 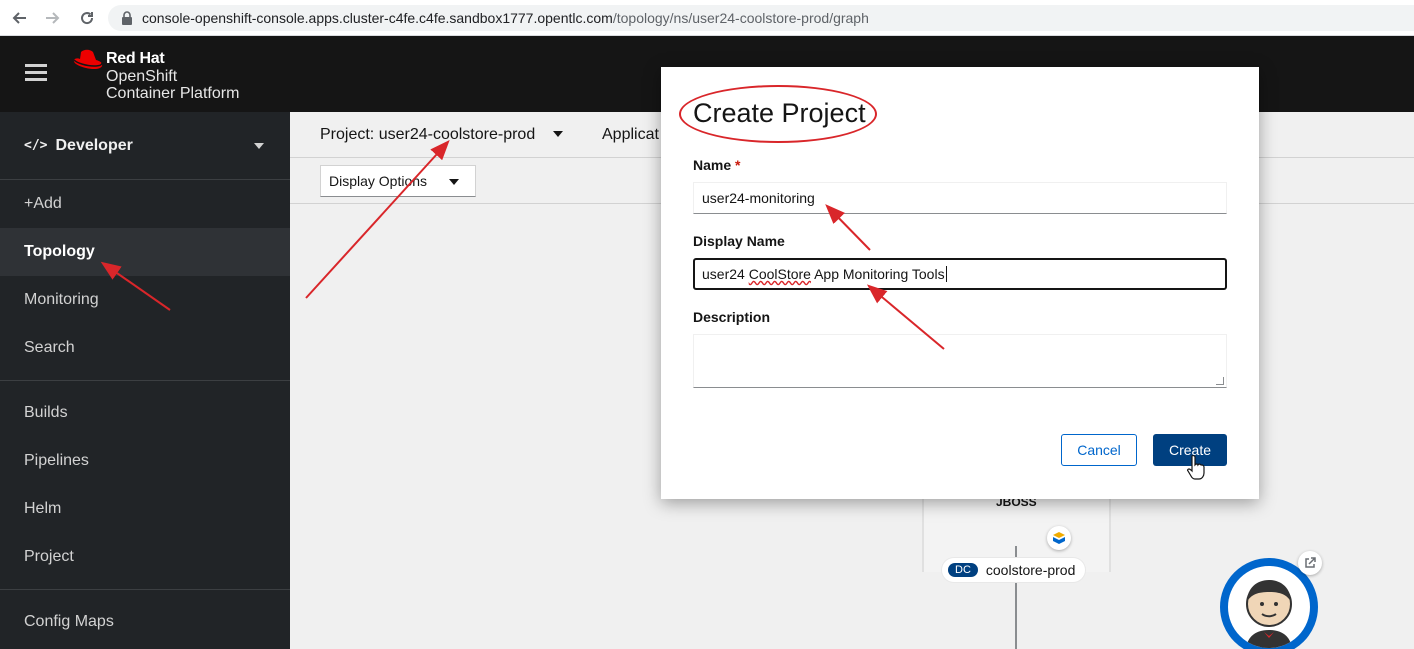 What do you see at coordinates (173, 93) in the screenshot?
I see `brand-product-line2: Container Platform` at bounding box center [173, 93].